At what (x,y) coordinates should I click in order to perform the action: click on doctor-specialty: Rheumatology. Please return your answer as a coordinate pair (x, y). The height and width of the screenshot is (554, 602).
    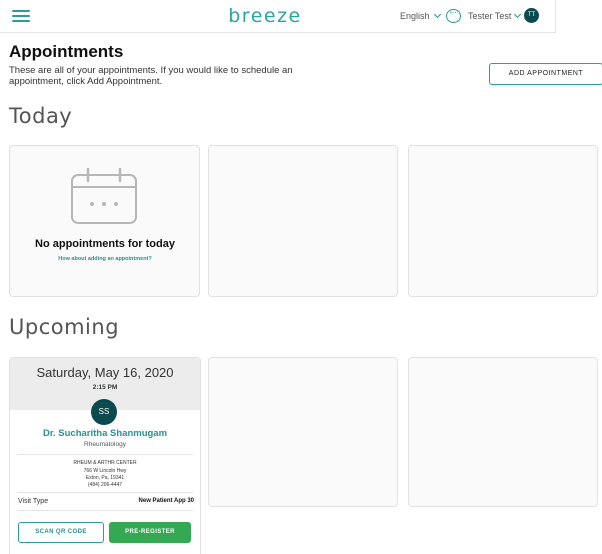
    Looking at the image, I should click on (105, 444).